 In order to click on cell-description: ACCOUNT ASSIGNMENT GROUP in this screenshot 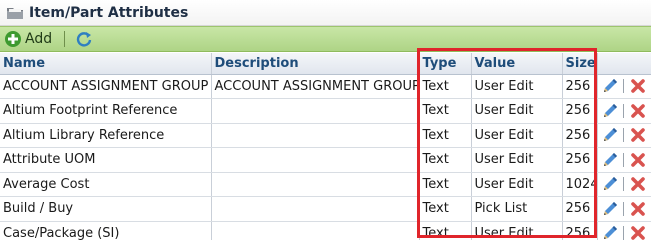, I will do `click(315, 86)`.